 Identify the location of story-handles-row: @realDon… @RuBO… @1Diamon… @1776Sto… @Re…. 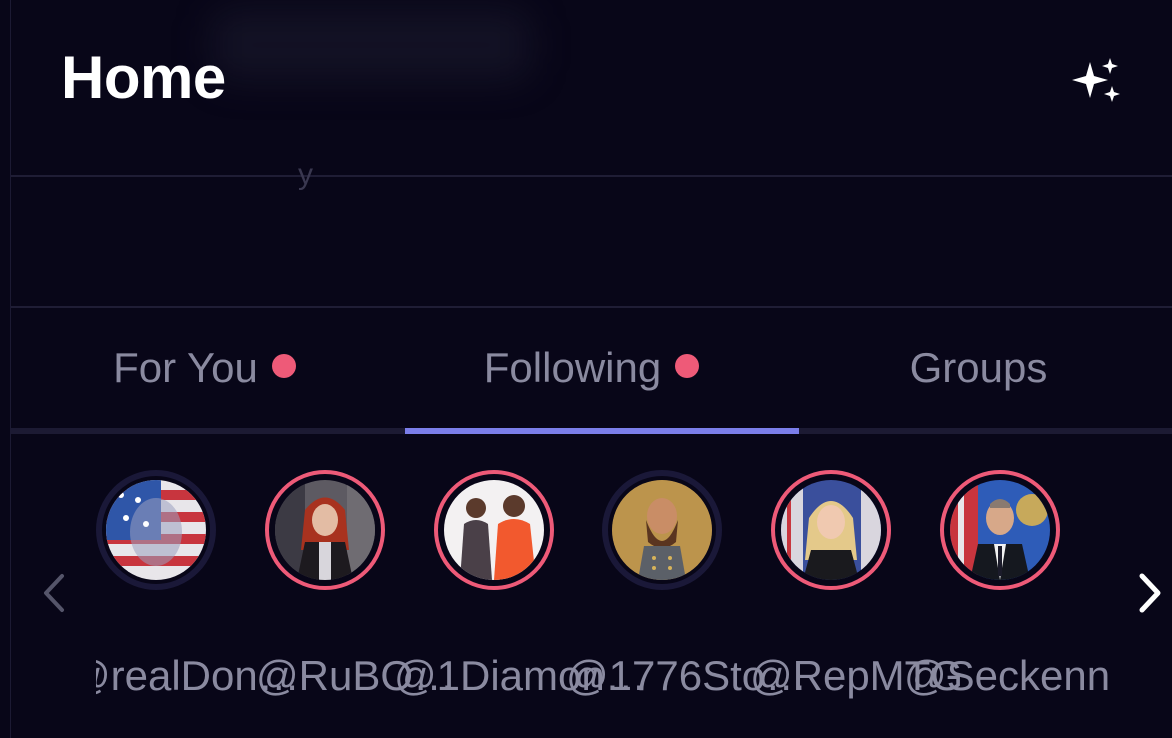
(602, 682).